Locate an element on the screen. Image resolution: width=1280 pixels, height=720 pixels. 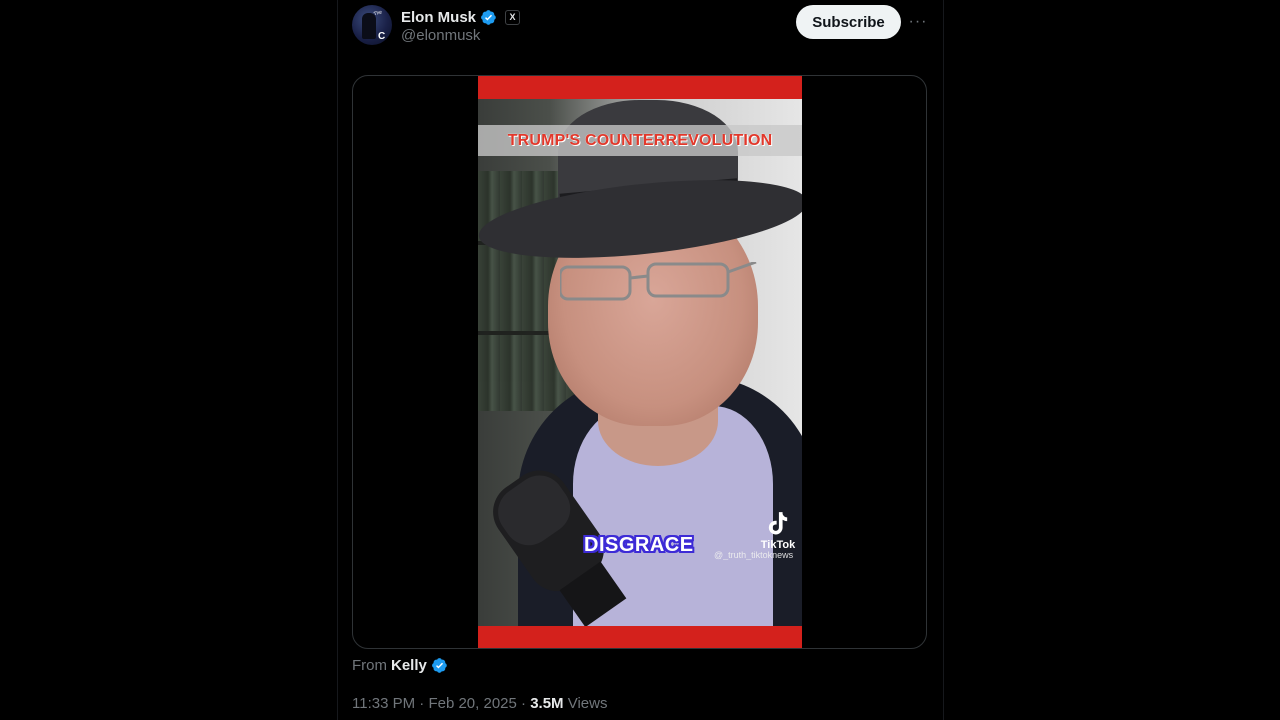
tiktok-username: @_truth_tiktoknews is located at coordinates (754, 555).